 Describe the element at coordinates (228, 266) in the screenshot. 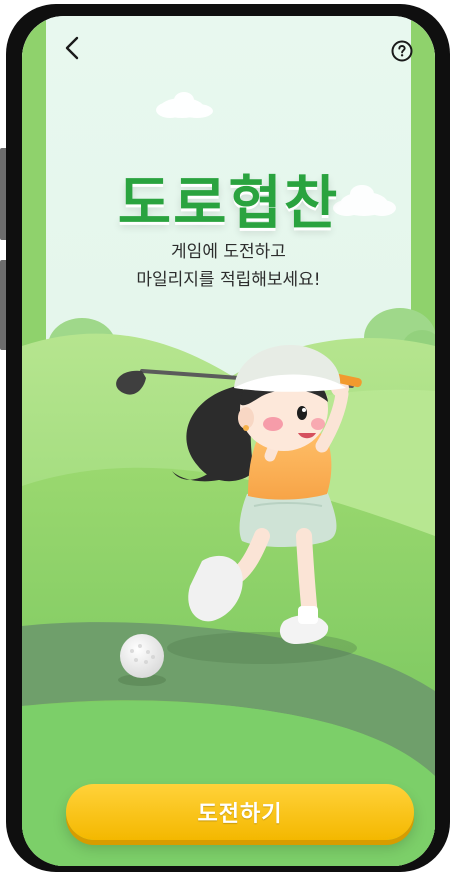

I see `page-subtitle: 게임에 도전하고 마일리지를 적립해보세요!` at that location.